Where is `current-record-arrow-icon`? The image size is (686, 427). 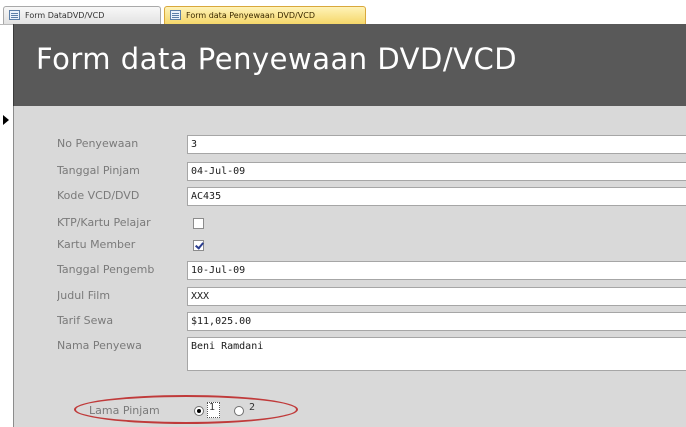 current-record-arrow-icon is located at coordinates (6, 120).